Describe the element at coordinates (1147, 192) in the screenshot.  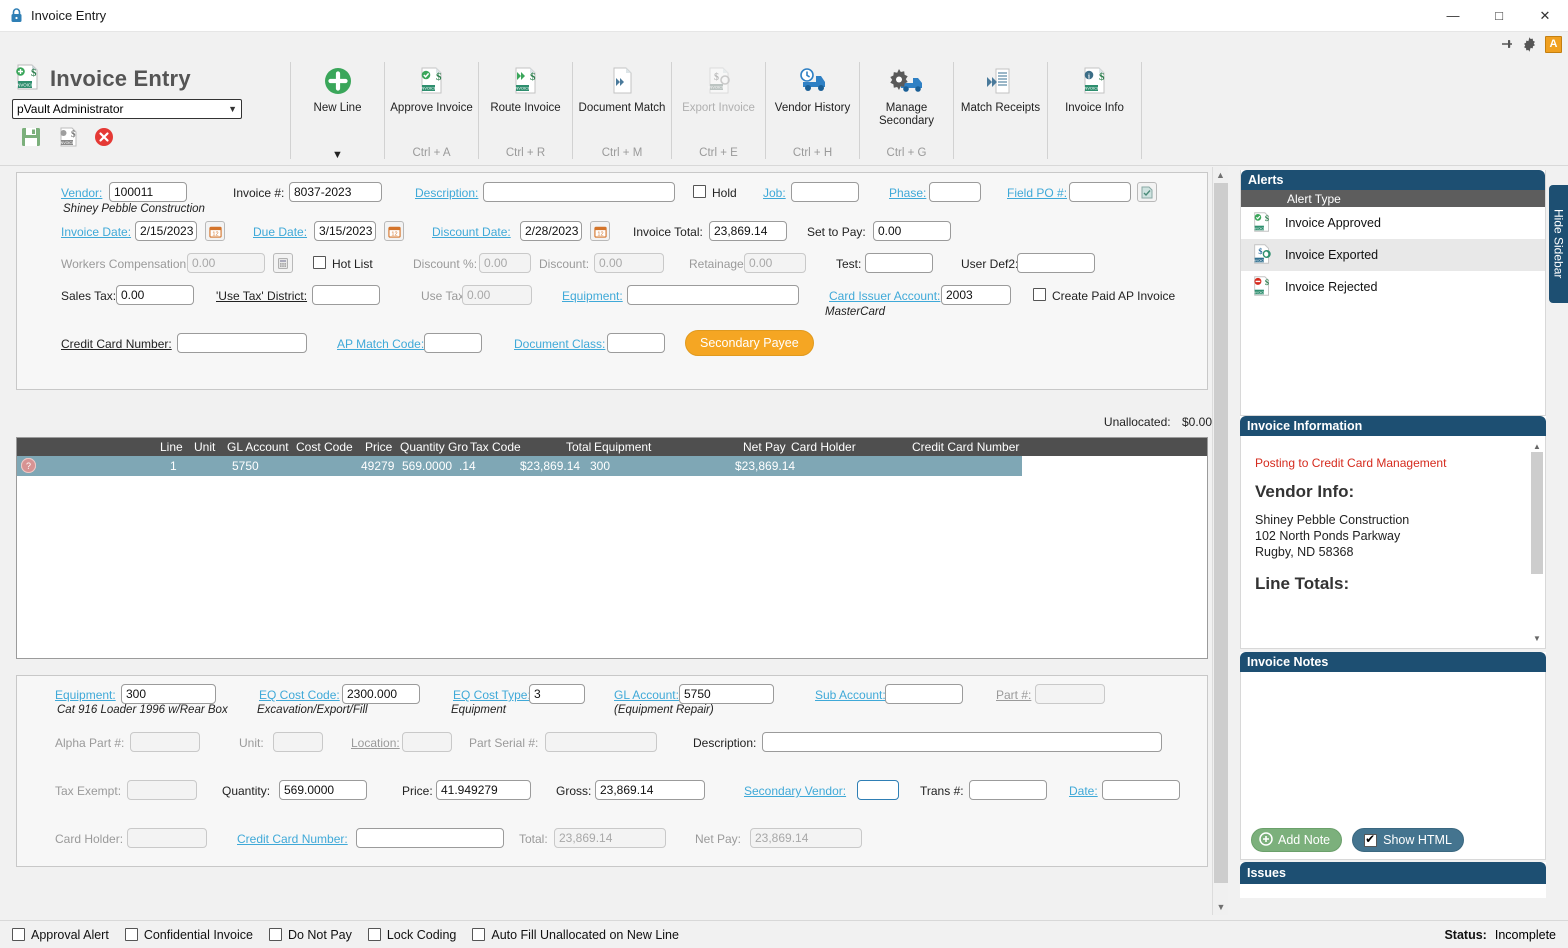
I see `field-po-lookup-icon` at that location.